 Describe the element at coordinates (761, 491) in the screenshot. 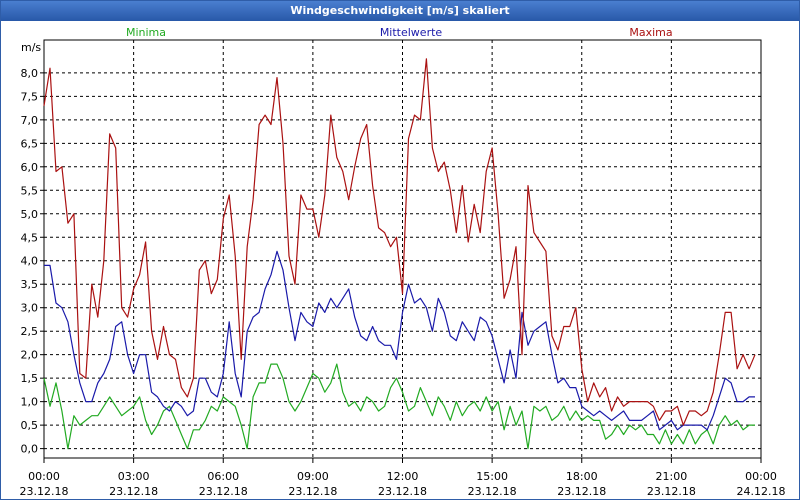

I see `x-tick-date-label: 24.12.18` at that location.